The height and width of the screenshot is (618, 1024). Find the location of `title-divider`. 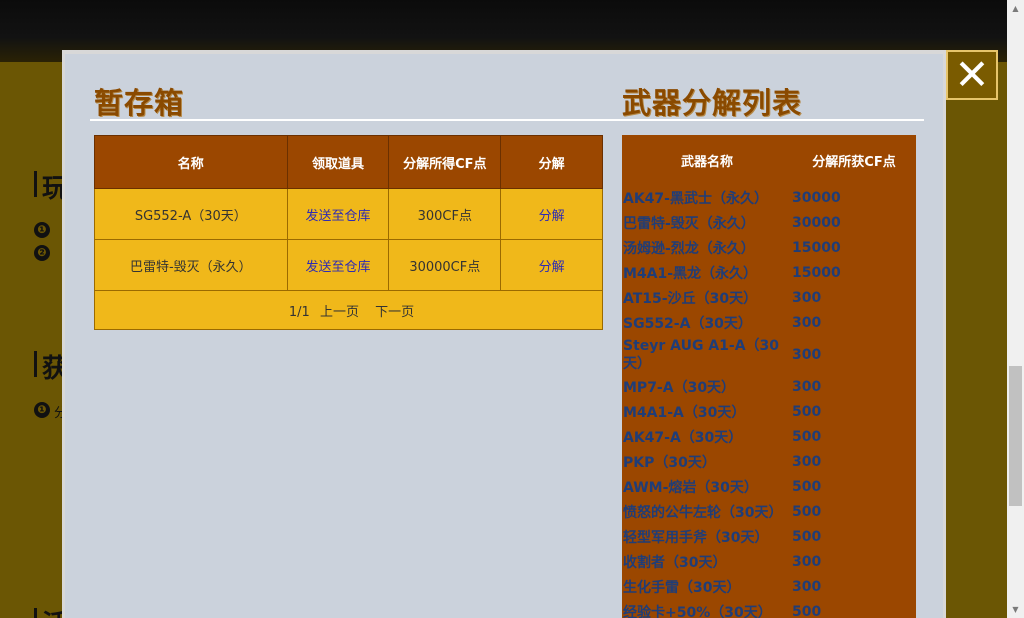

title-divider is located at coordinates (507, 120).